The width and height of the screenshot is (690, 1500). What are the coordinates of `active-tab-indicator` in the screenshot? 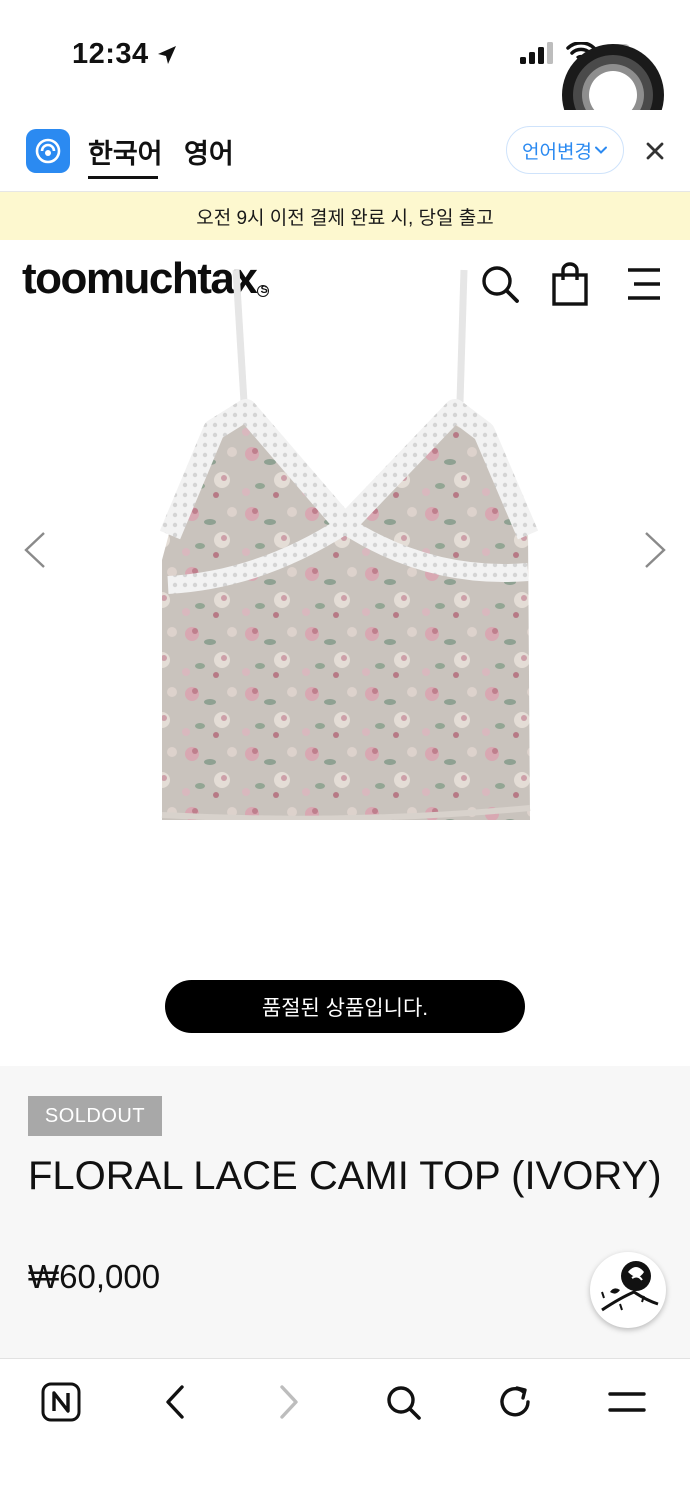 It's located at (123, 177).